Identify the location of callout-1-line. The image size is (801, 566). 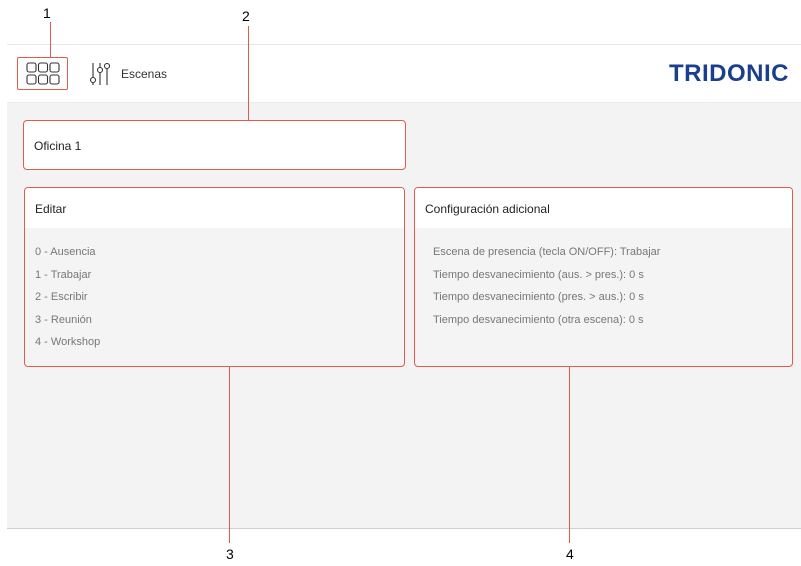
(50, 39).